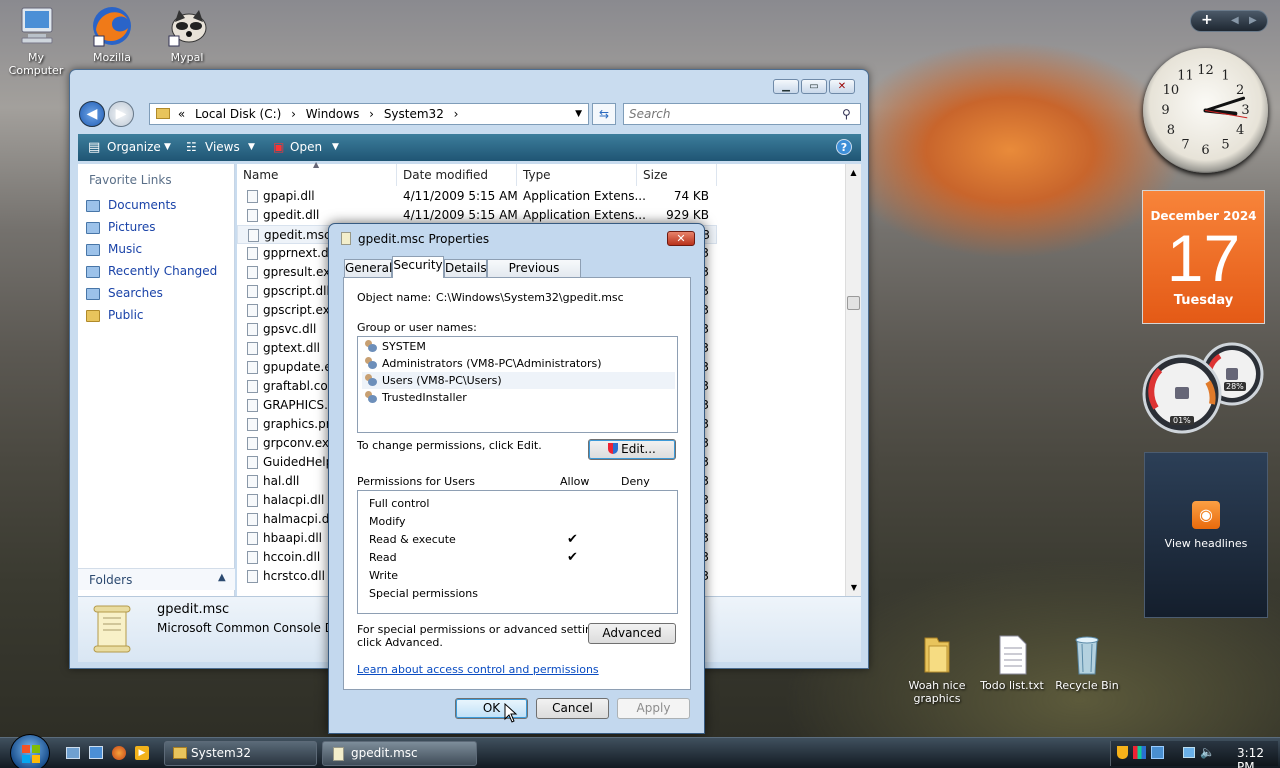 This screenshot has height=768, width=1280. I want to click on start-button, so click(30, 751).